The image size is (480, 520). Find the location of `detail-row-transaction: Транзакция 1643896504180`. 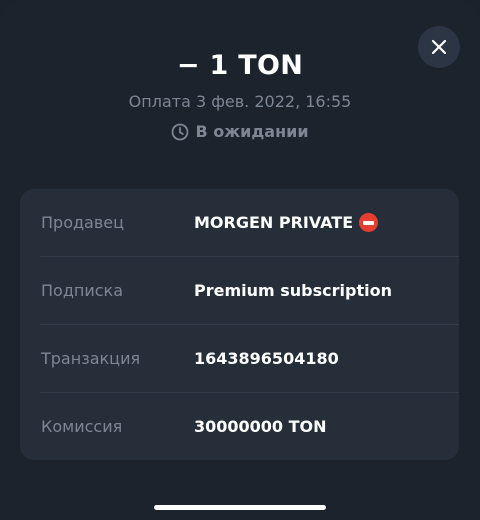

detail-row-transaction: Транзакция 1643896504180 is located at coordinates (239, 358).